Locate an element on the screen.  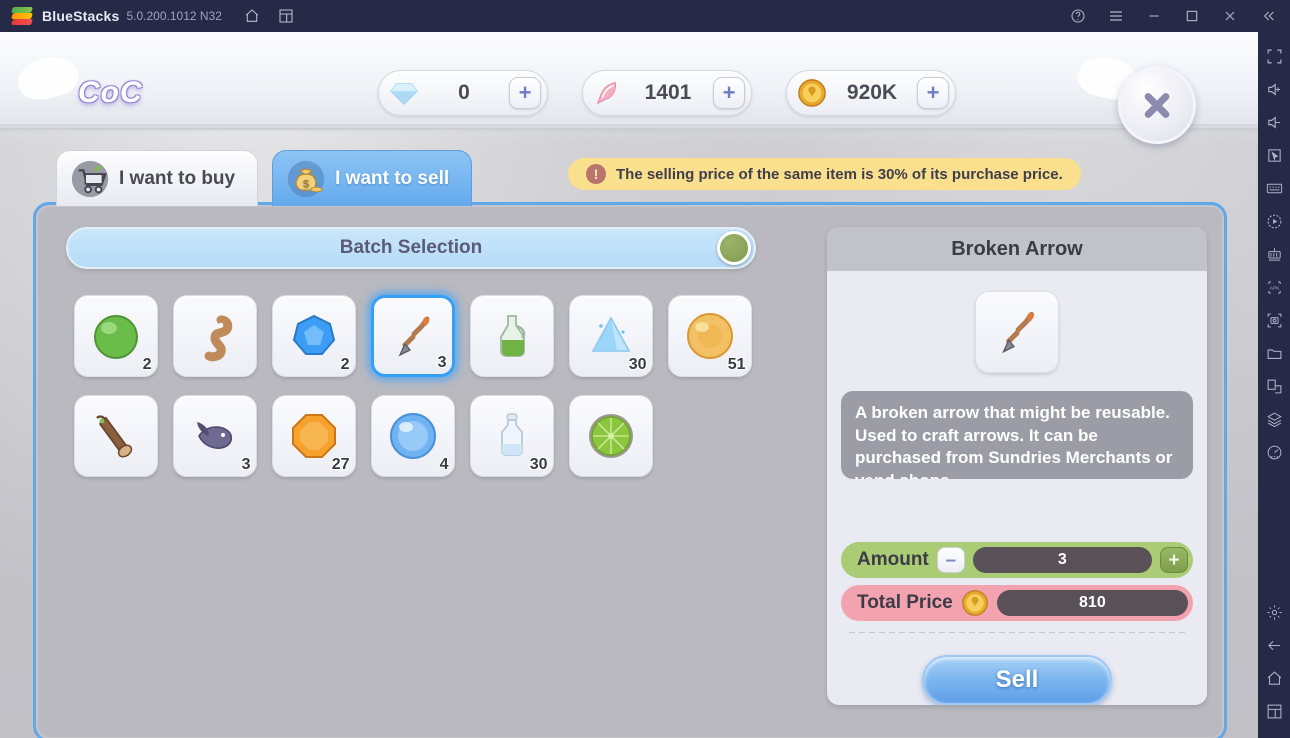
item-green-sphere: 2 is located at coordinates (115, 336).